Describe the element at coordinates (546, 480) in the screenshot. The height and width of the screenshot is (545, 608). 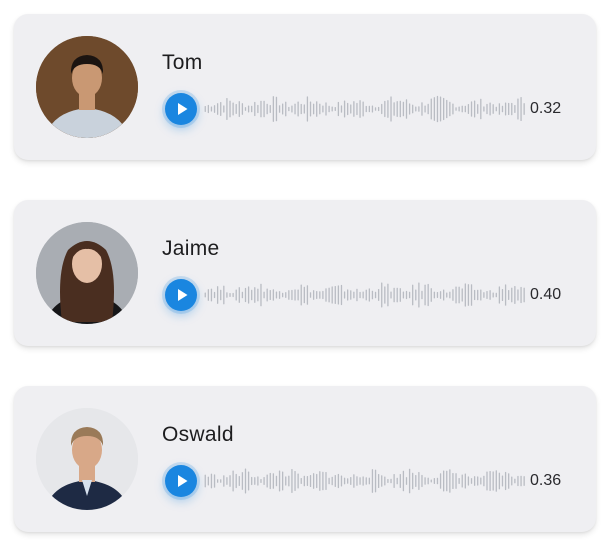
I see `duration-label: 0.36` at that location.